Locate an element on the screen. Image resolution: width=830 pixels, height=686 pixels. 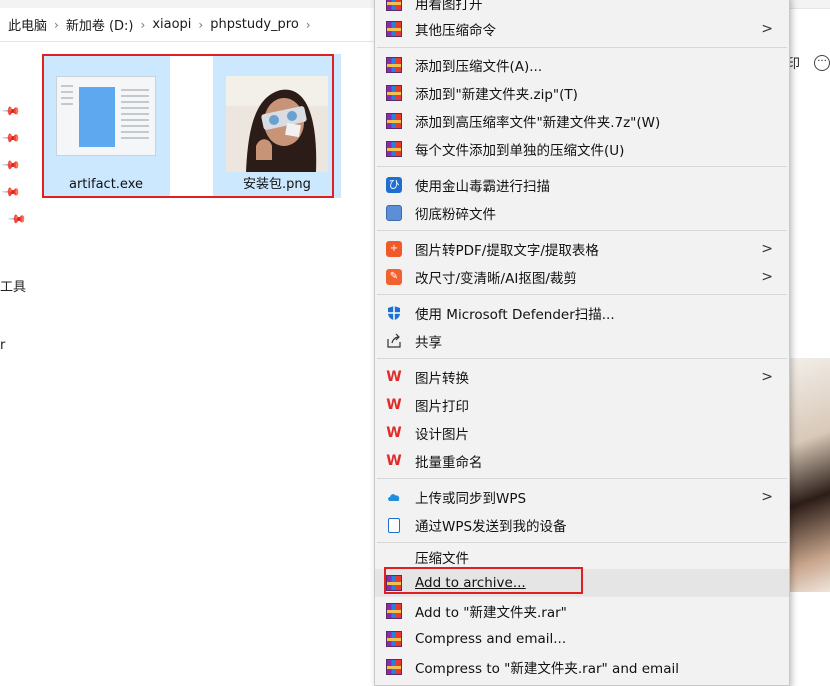
menu-item-send-to-device: 通过WPS发送到我的设备 is located at coordinates (582, 525).